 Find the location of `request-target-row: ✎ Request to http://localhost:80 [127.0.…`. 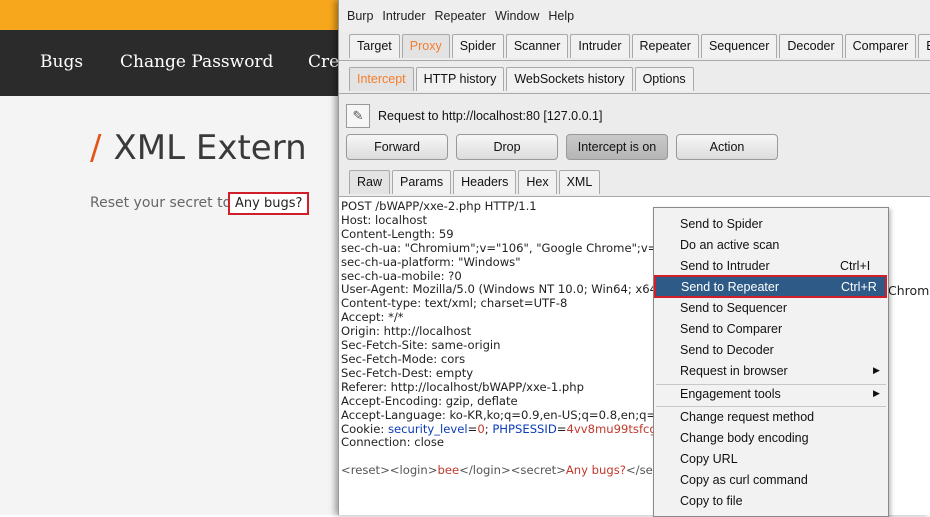

request-target-row: ✎ Request to http://localhost:80 [127.0.… is located at coordinates (474, 116).